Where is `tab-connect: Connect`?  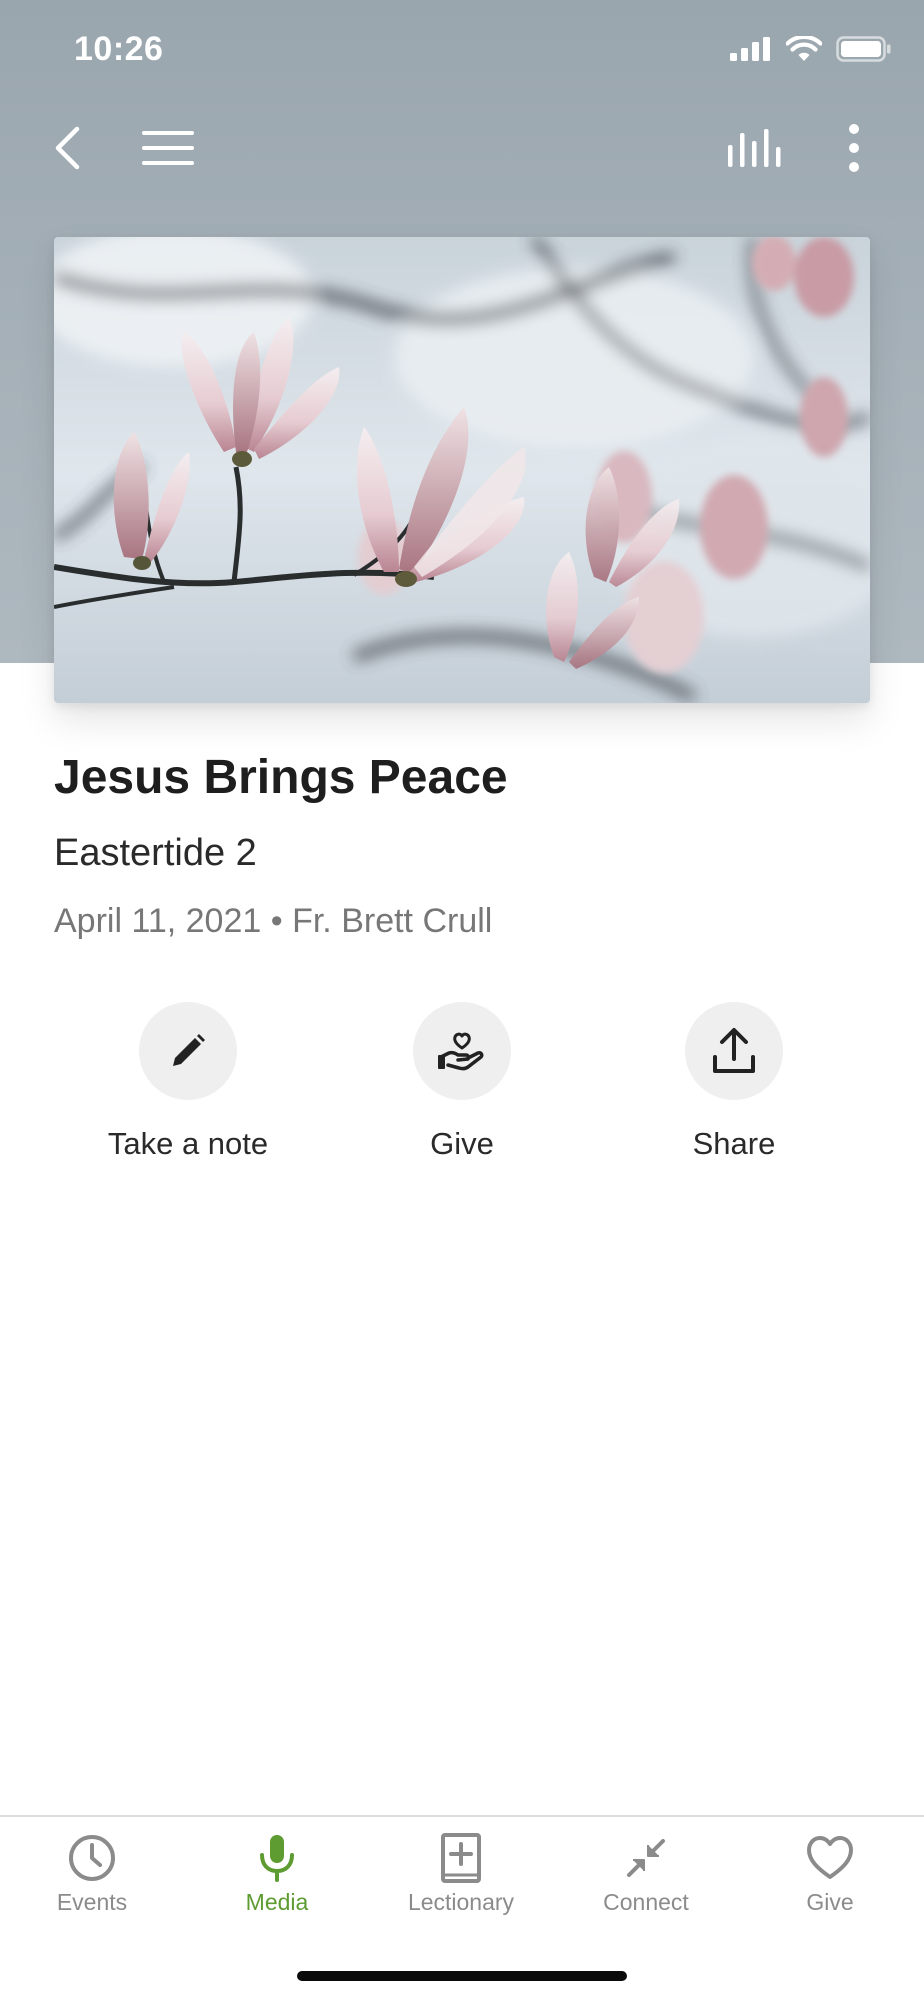
tab-connect: Connect is located at coordinates (646, 1874).